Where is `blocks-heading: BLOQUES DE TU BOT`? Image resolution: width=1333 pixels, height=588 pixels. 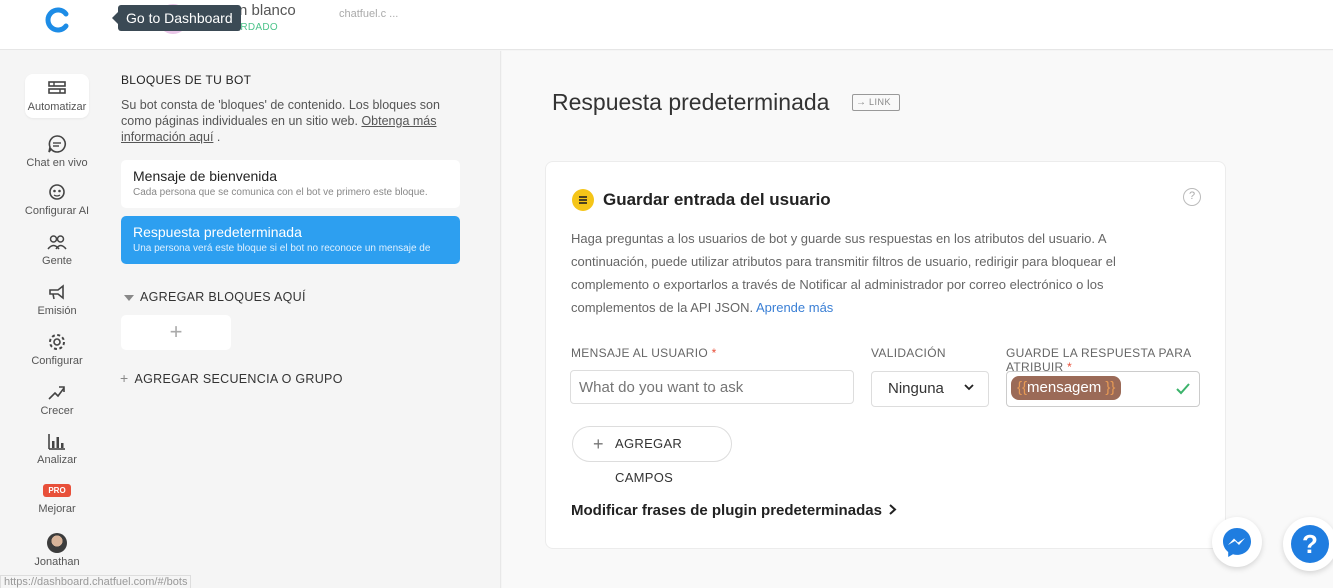 blocks-heading: BLOQUES DE TU BOT is located at coordinates (186, 80).